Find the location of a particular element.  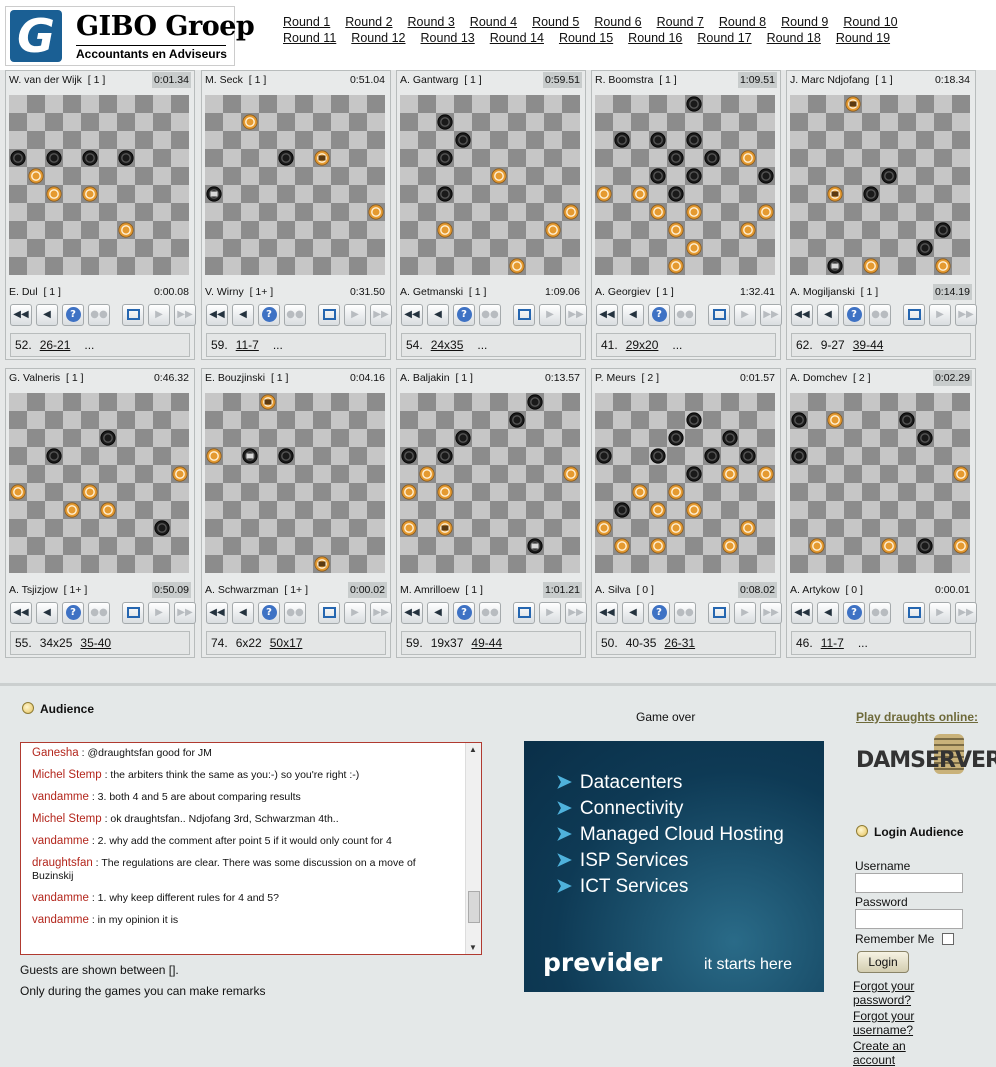

round-link: Round 3 is located at coordinates (431, 22).